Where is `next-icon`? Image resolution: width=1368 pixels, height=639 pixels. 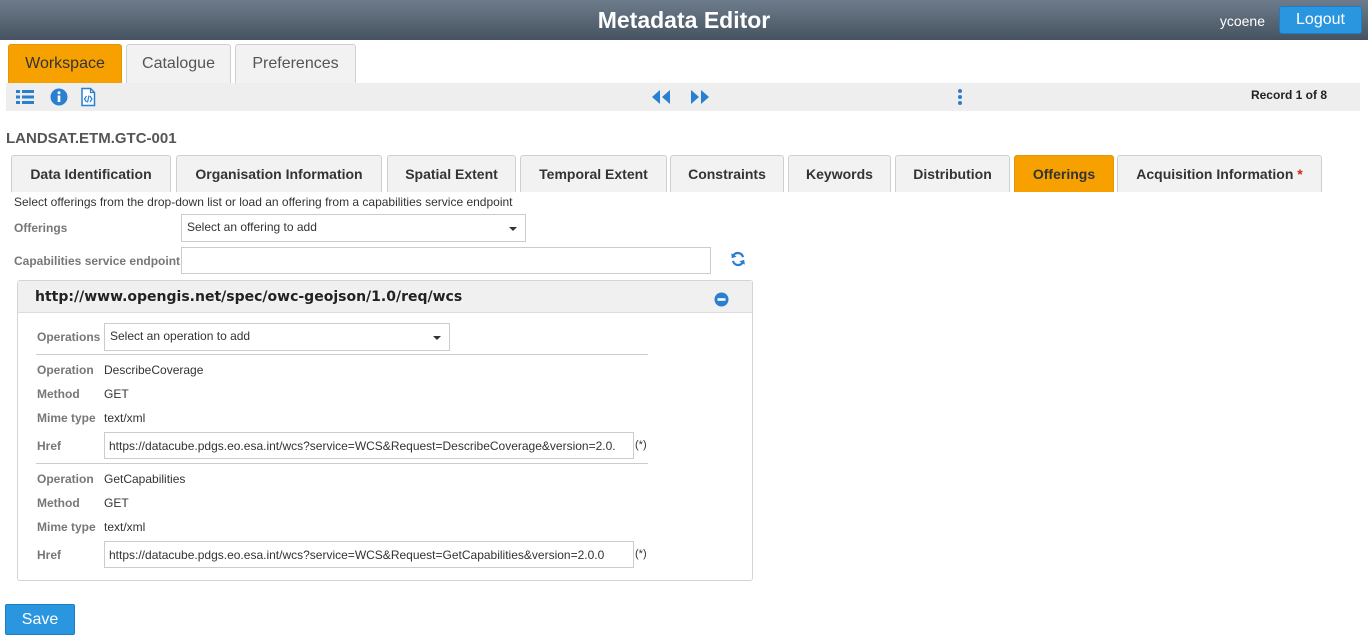
next-icon is located at coordinates (700, 97).